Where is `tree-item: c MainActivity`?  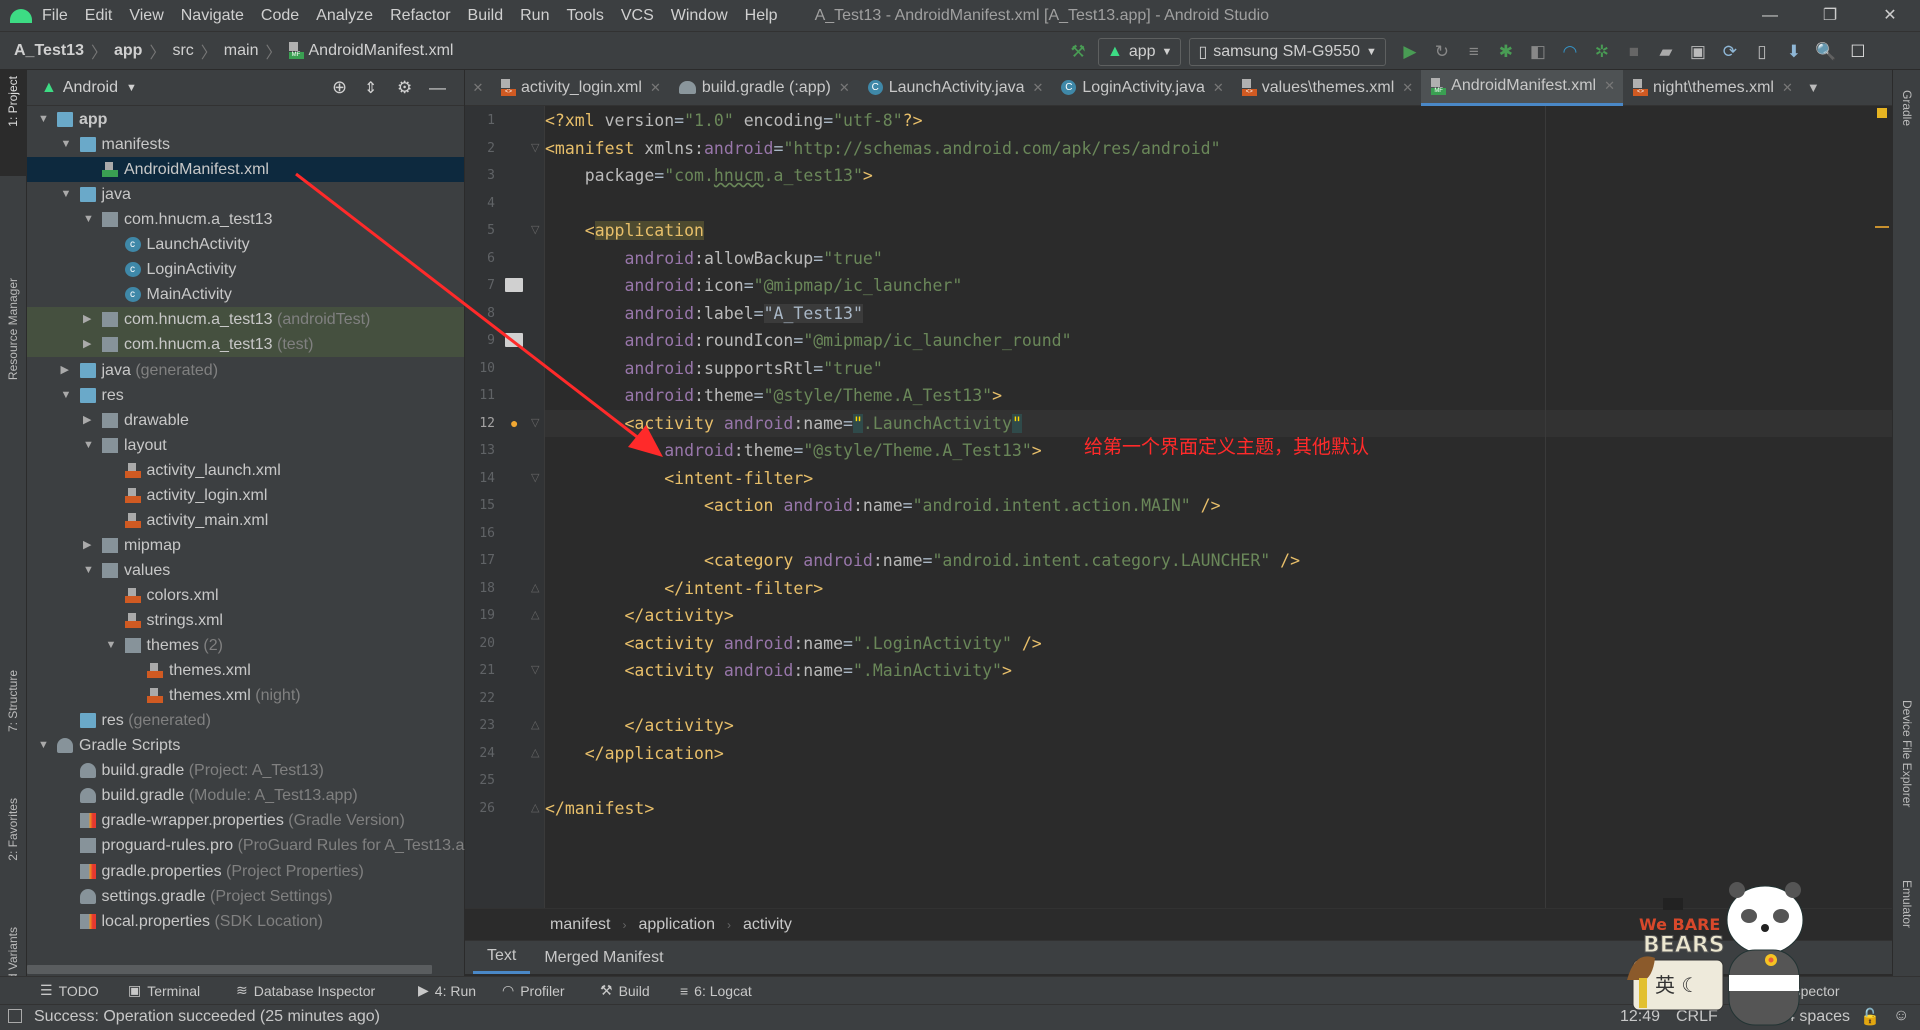 tree-item: c MainActivity is located at coordinates (245, 294).